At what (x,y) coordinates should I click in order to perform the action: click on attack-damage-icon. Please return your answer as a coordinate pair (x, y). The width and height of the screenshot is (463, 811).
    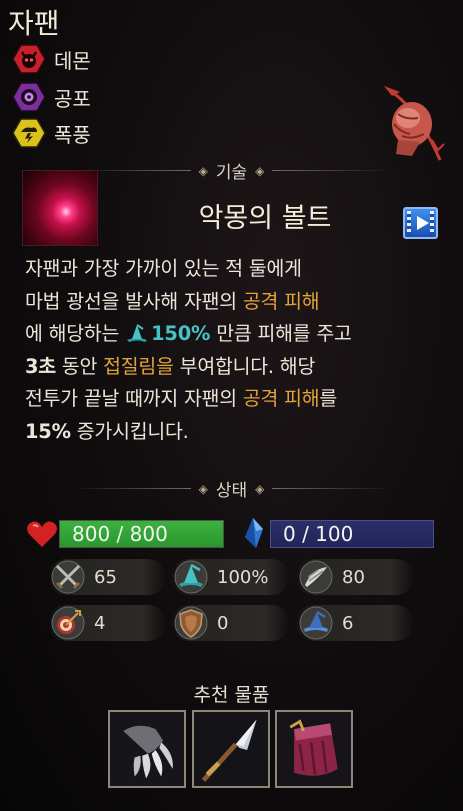
    Looking at the image, I should click on (68, 577).